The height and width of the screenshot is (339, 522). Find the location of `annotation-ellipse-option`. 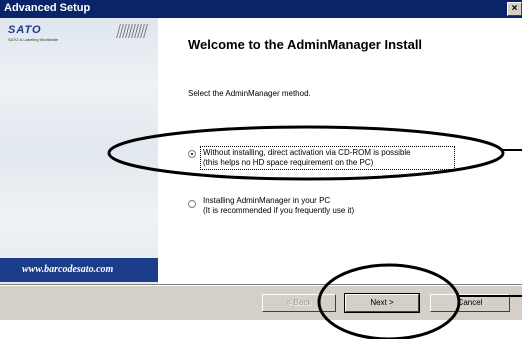

annotation-ellipse-option is located at coordinates (306, 153).